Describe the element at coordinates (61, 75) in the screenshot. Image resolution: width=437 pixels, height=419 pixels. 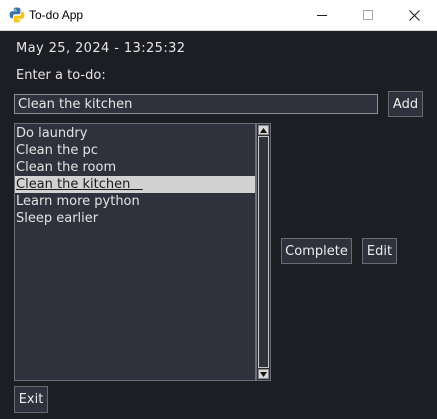
I see `todo-prompt-label: Enter a to-do:` at that location.